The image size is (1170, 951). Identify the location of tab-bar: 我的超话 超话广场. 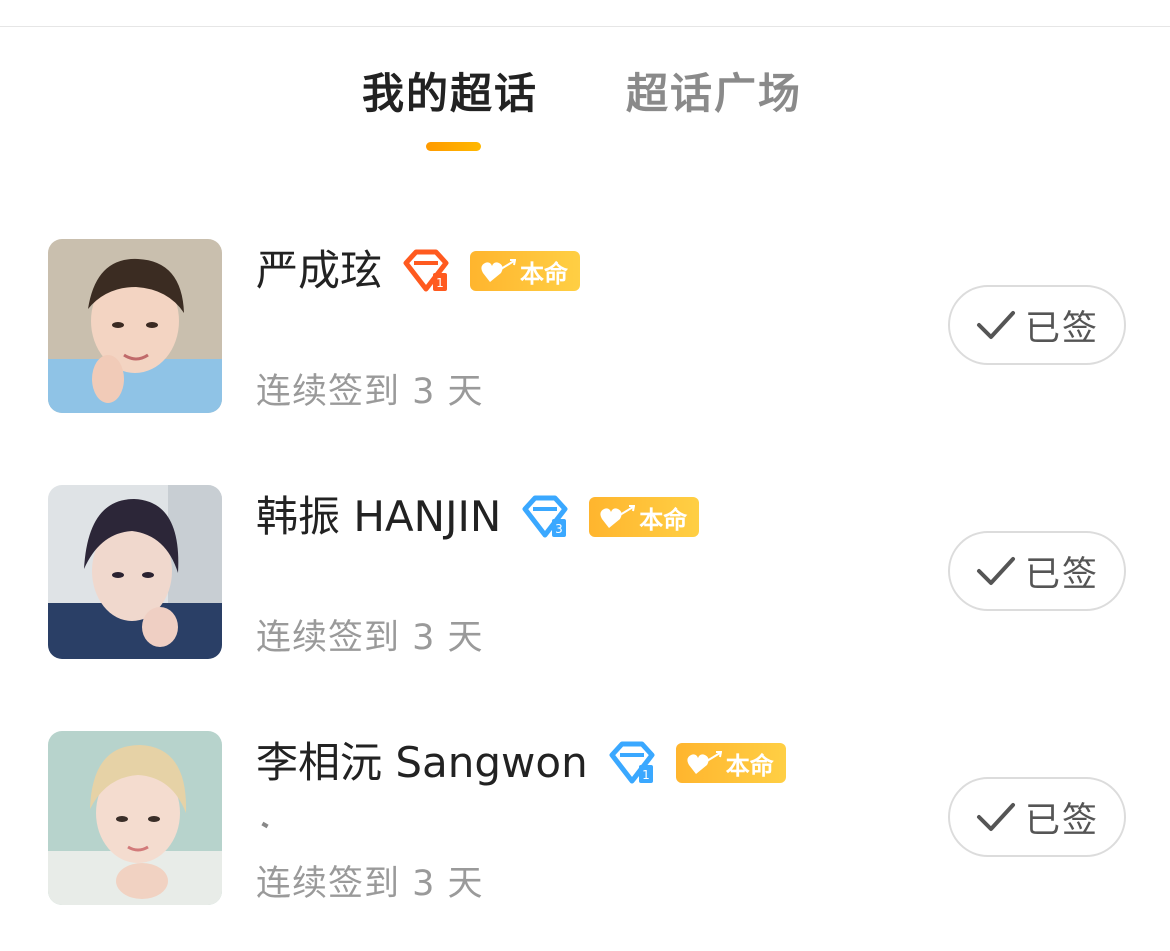
(585, 112).